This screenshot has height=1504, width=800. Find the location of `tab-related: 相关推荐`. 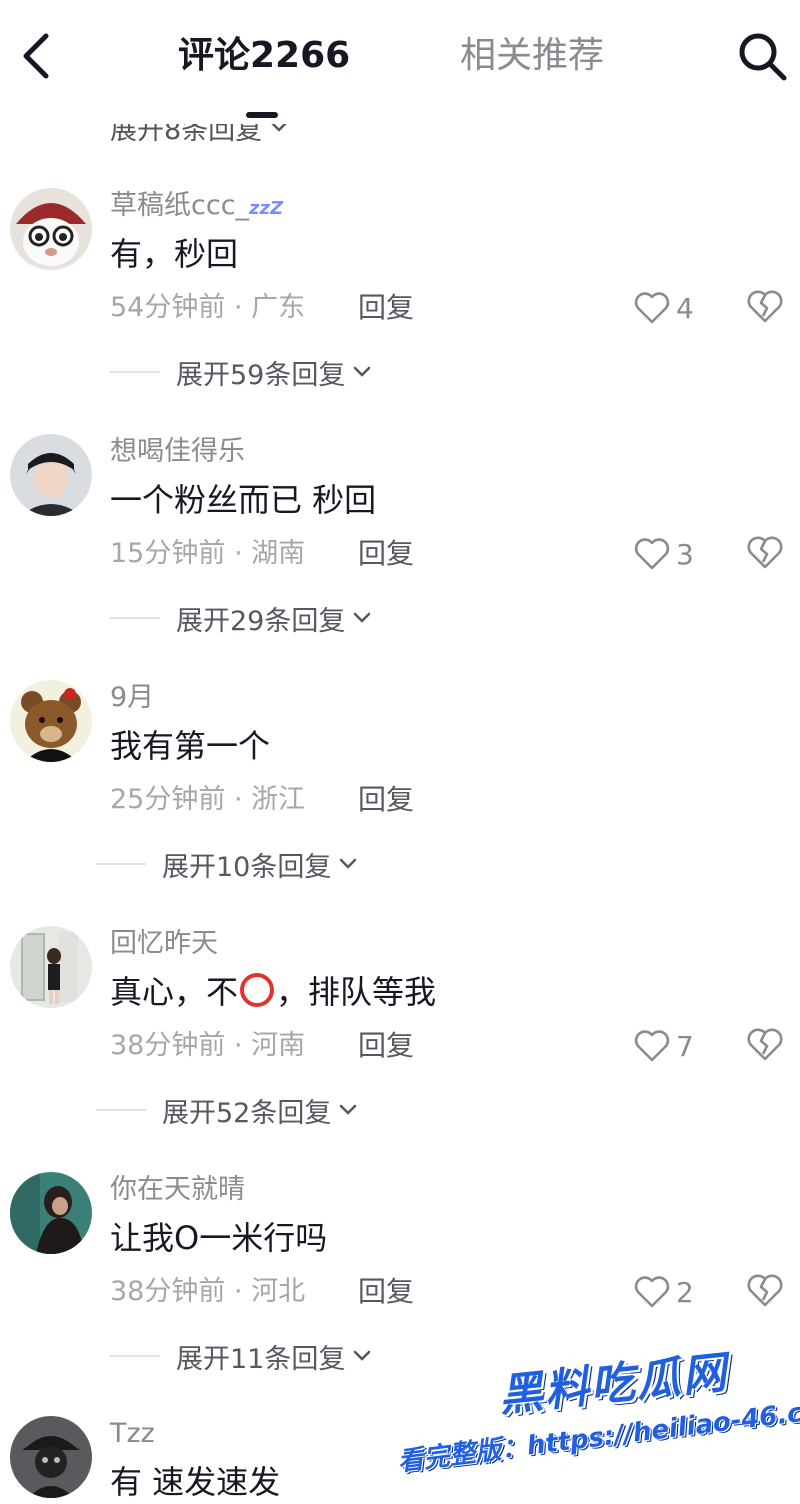

tab-related: 相关推荐 is located at coordinates (532, 56).